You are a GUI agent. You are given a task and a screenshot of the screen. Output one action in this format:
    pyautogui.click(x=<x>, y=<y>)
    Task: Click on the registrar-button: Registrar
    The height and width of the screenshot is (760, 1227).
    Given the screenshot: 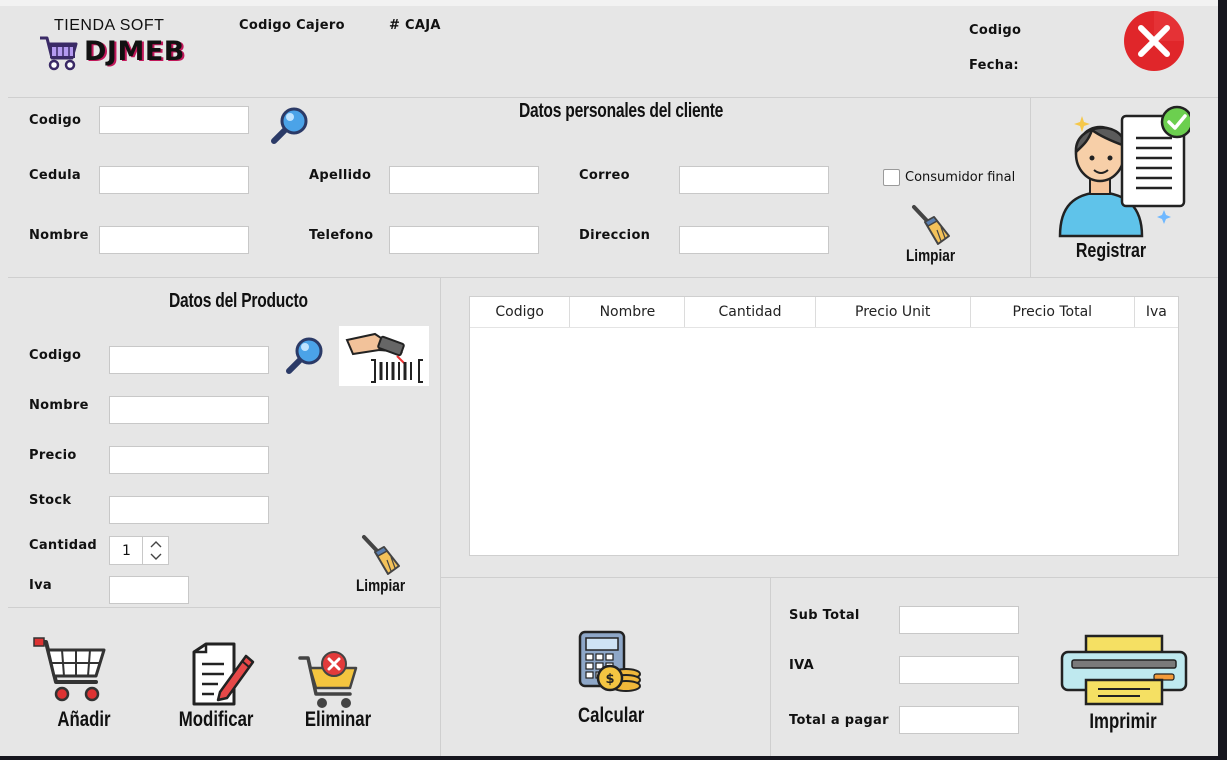 What is the action you would take?
    pyautogui.click(x=1122, y=185)
    